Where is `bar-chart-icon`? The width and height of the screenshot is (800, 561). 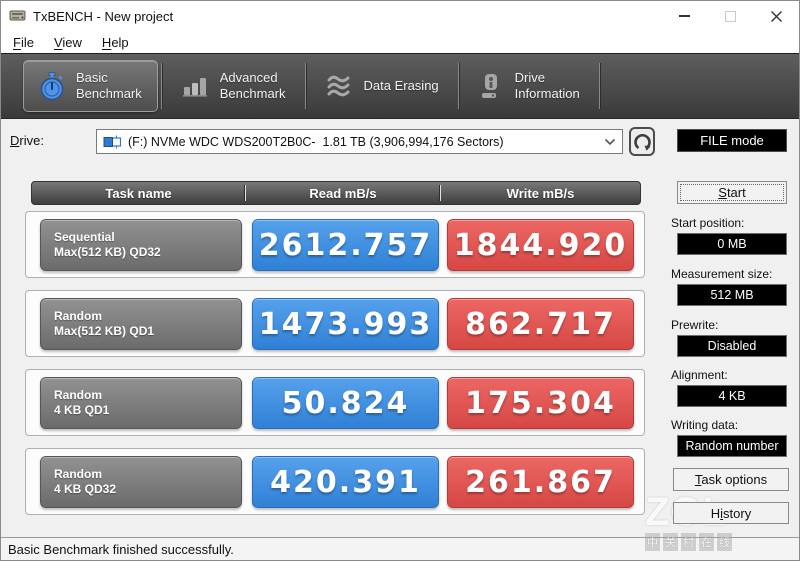
bar-chart-icon is located at coordinates (194, 87).